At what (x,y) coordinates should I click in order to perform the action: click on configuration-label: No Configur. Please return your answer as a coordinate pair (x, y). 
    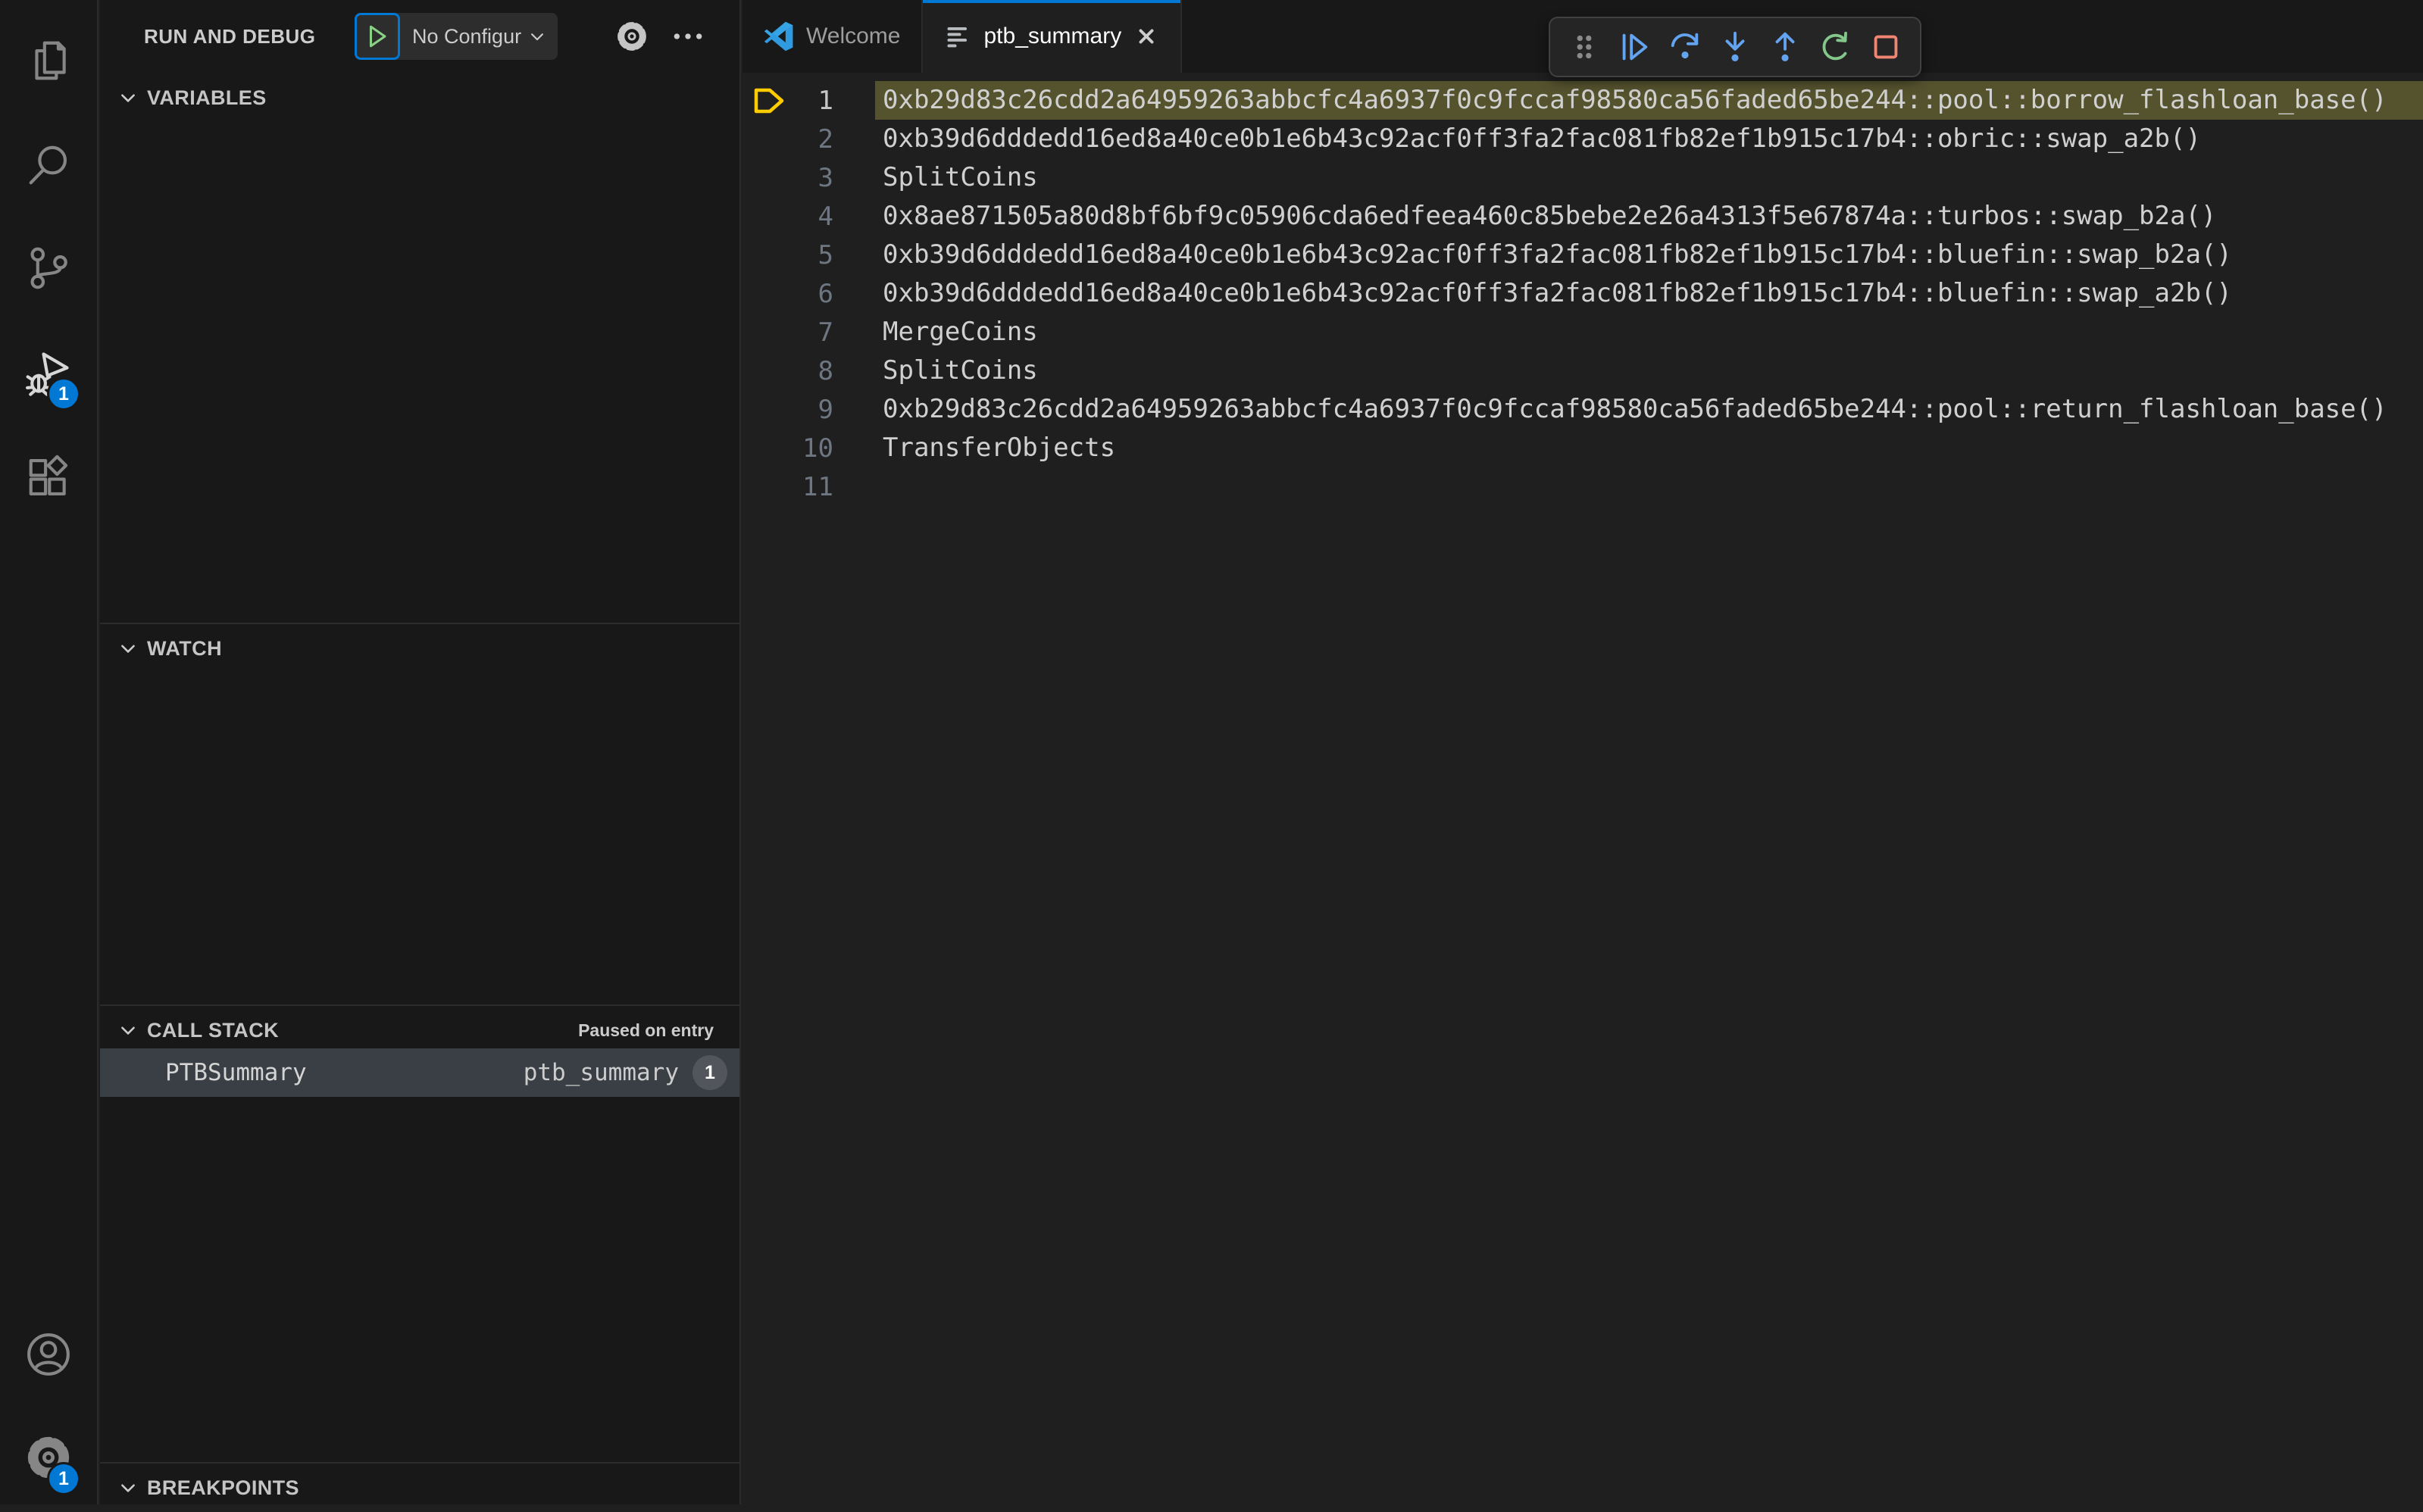
    Looking at the image, I should click on (466, 36).